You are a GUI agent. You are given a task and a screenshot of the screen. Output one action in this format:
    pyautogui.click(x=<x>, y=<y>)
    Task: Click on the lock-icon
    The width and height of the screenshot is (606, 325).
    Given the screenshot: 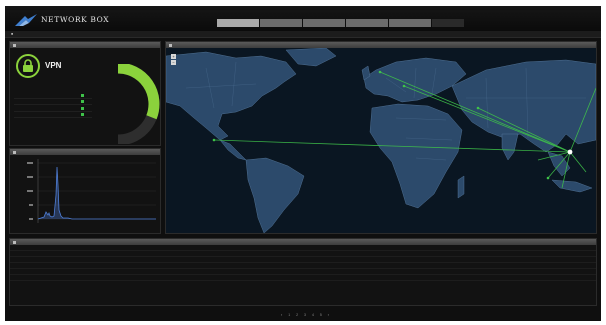 What is the action you would take?
    pyautogui.click(x=28, y=65)
    